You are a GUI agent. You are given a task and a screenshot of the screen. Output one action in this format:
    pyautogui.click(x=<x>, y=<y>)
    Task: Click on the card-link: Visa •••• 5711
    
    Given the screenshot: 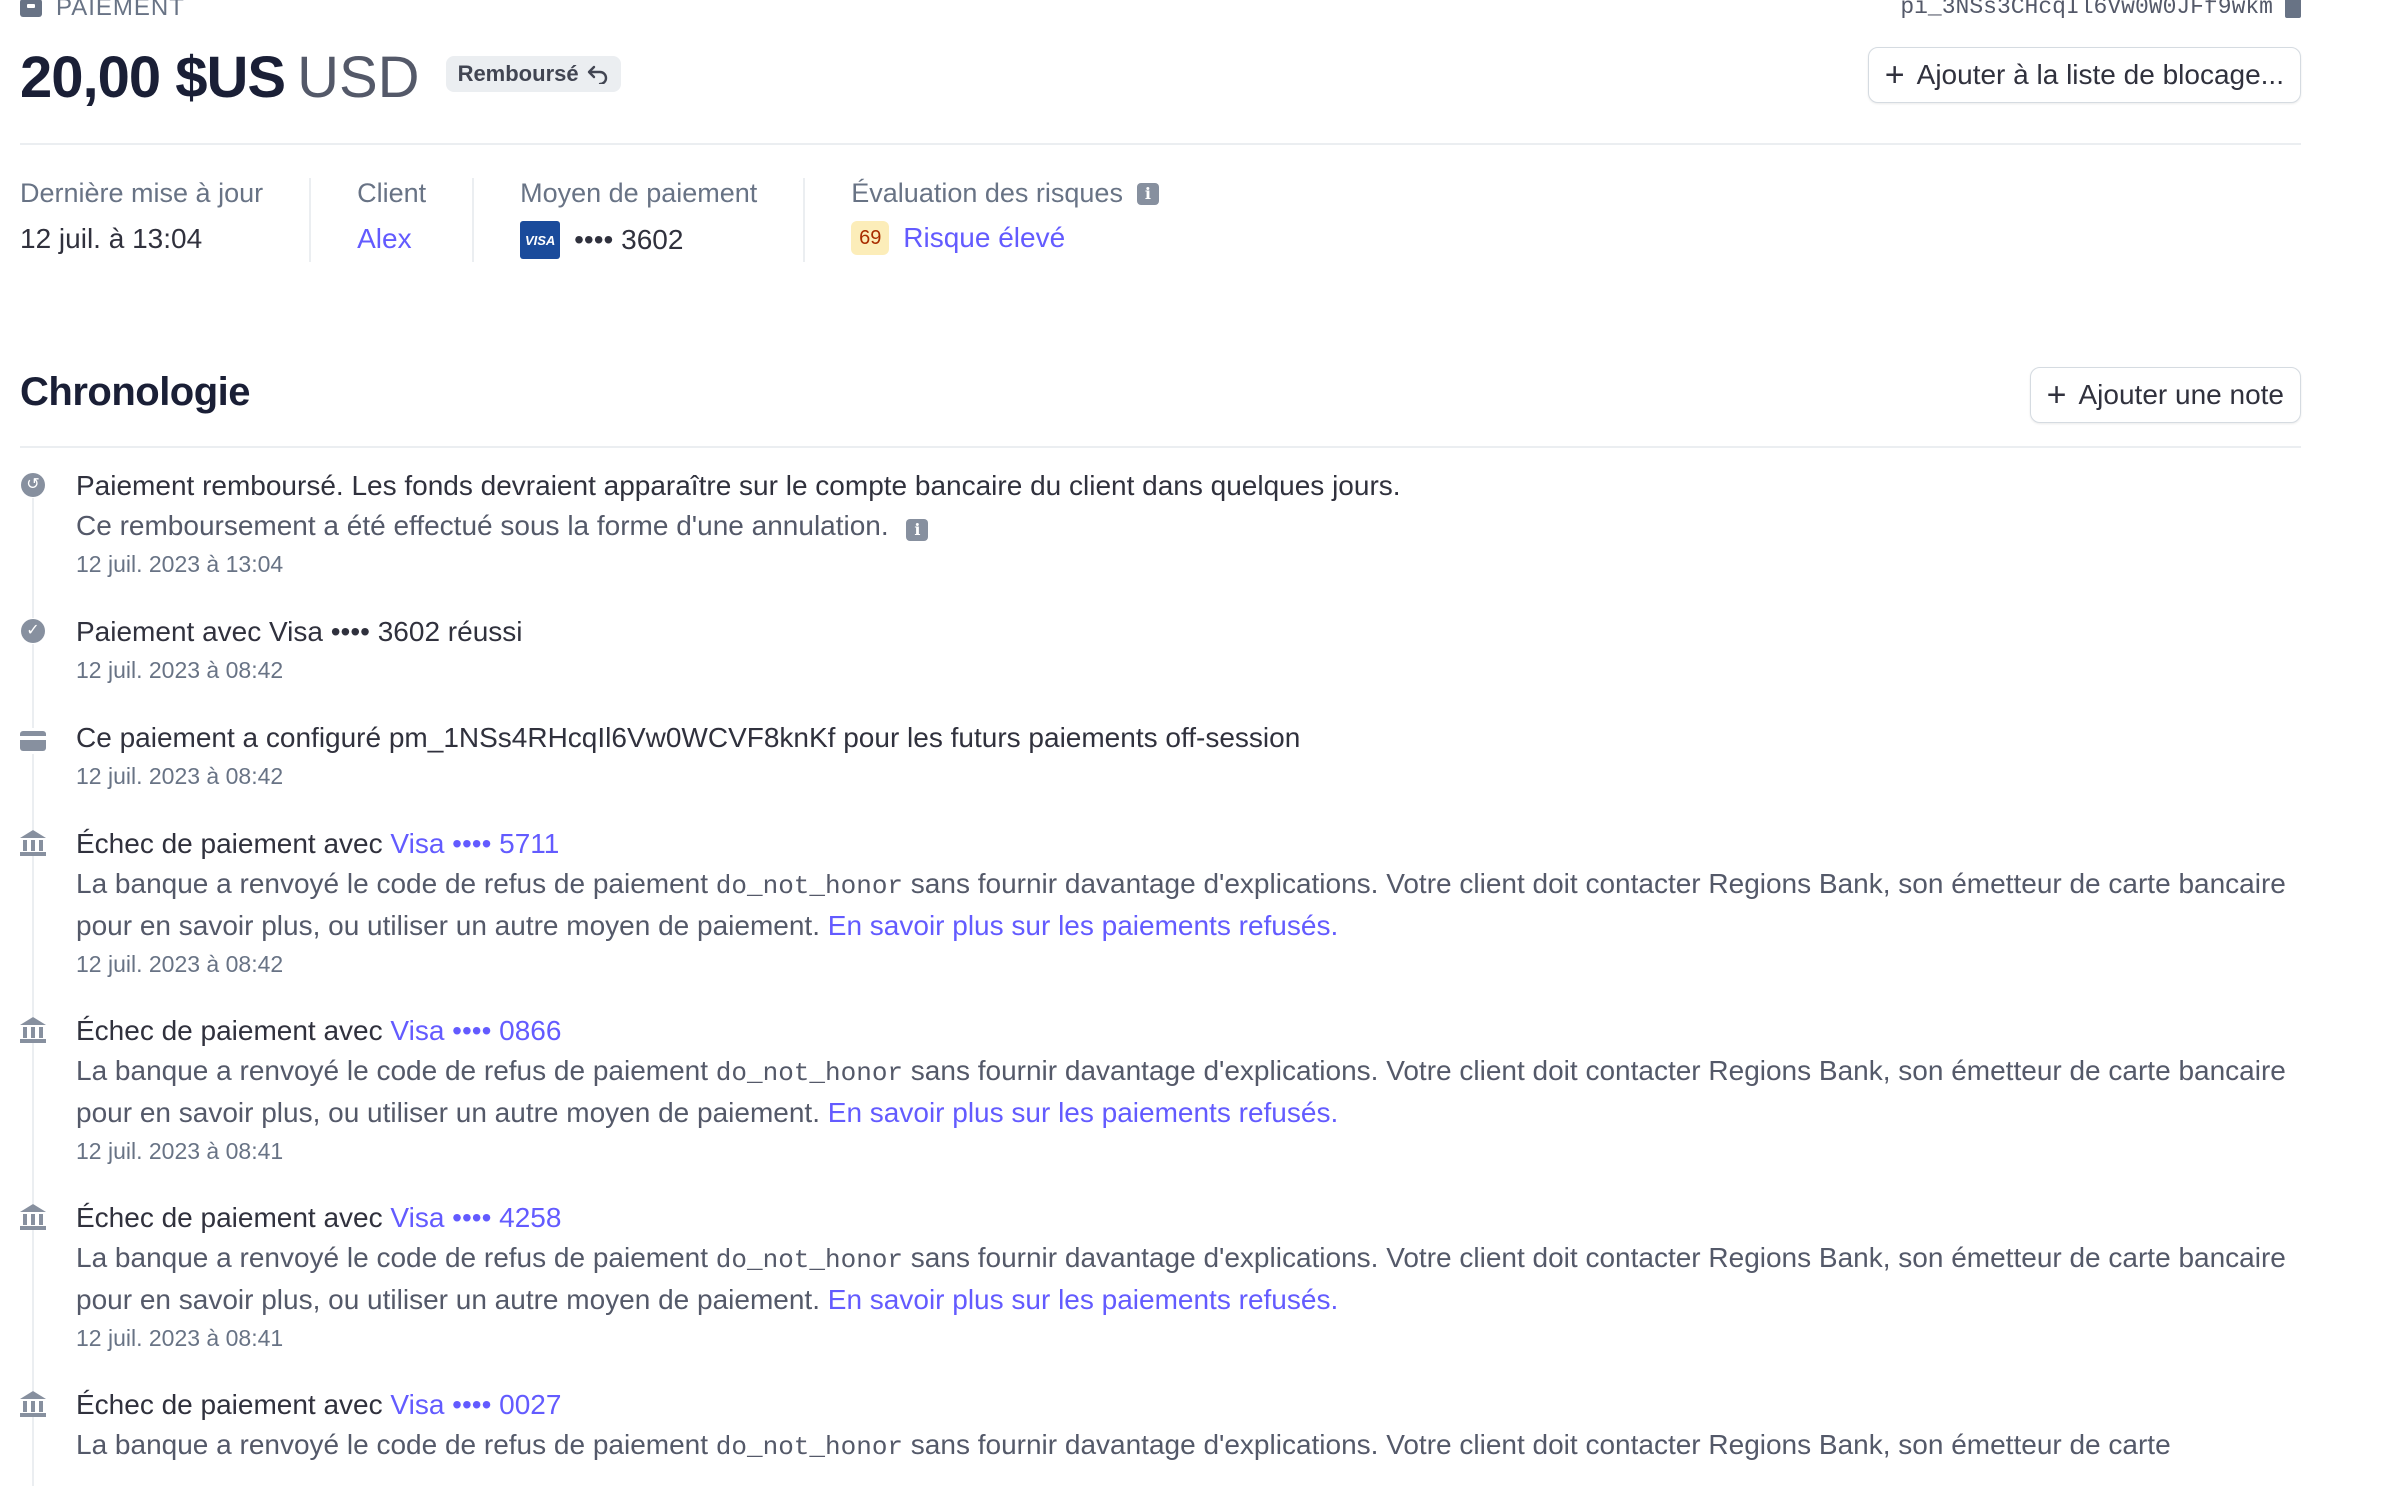 What is the action you would take?
    pyautogui.click(x=474, y=843)
    